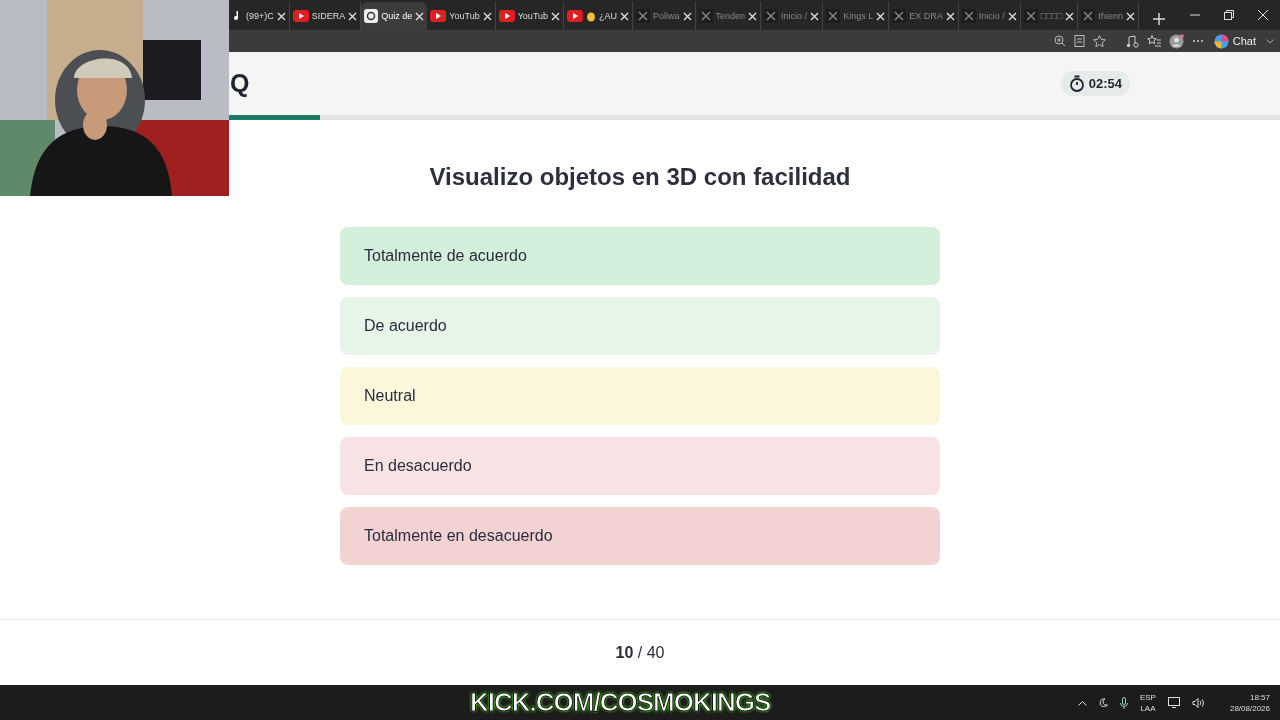 Image resolution: width=1280 pixels, height=720 pixels. What do you see at coordinates (640, 466) in the screenshot?
I see `answer-option: En desacuerdo` at bounding box center [640, 466].